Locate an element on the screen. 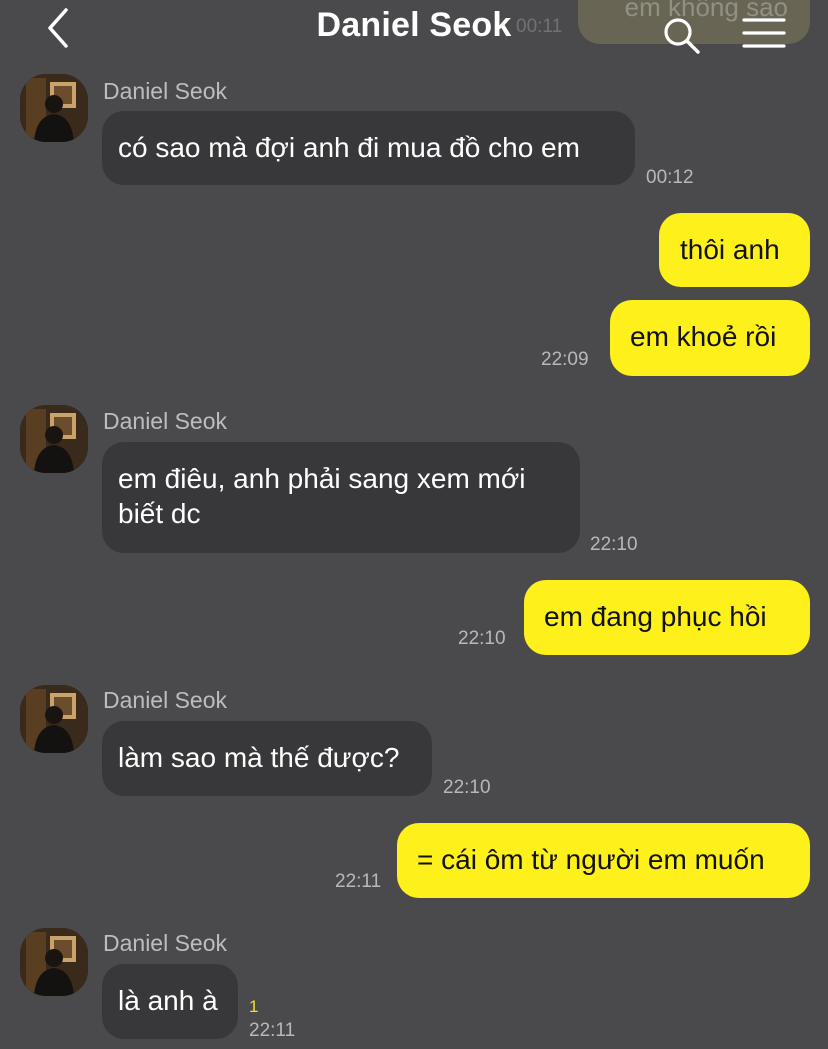 Image resolution: width=828 pixels, height=1049 pixels. message-text: em khoẻ rồi is located at coordinates (703, 336).